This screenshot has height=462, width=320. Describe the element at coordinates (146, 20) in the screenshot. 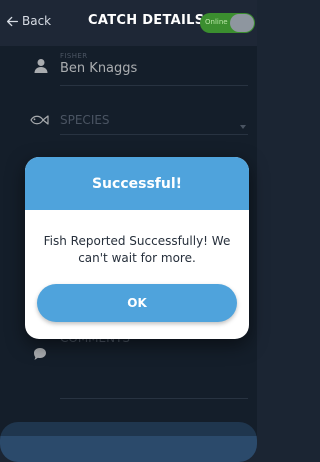

I see `page-title: CATCH DETAILS` at that location.